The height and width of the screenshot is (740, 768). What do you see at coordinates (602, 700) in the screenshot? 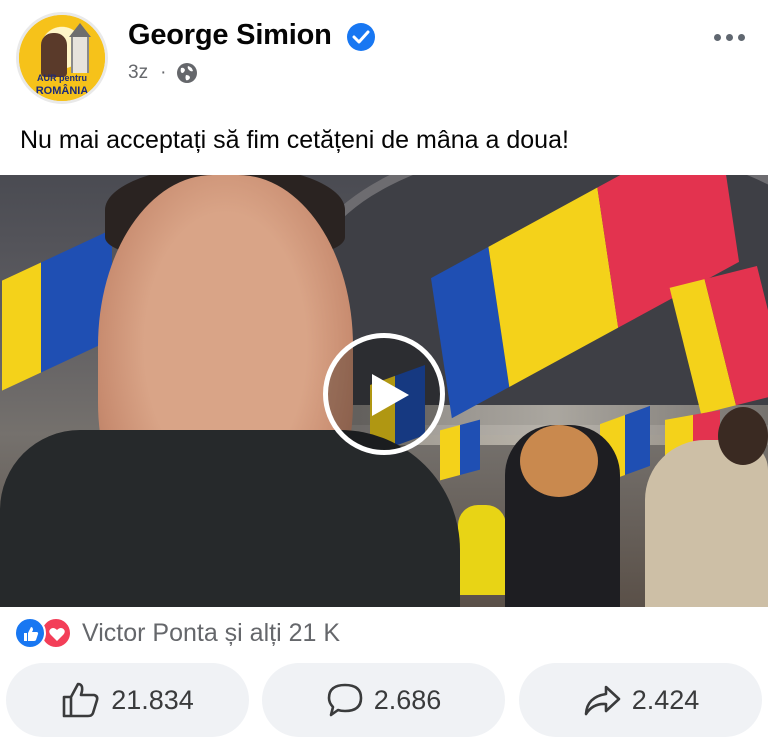
I see `share-icon` at bounding box center [602, 700].